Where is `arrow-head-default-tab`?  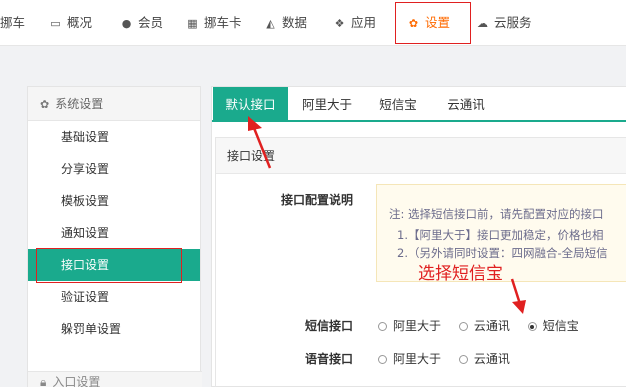
arrow-head-default-tab is located at coordinates (255, 123).